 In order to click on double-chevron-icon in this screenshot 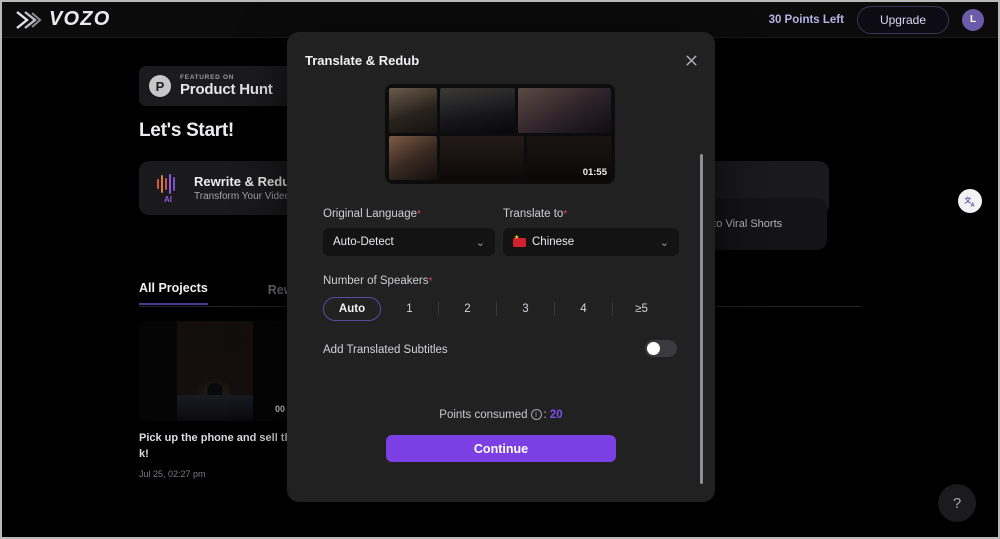, I will do `click(29, 19)`.